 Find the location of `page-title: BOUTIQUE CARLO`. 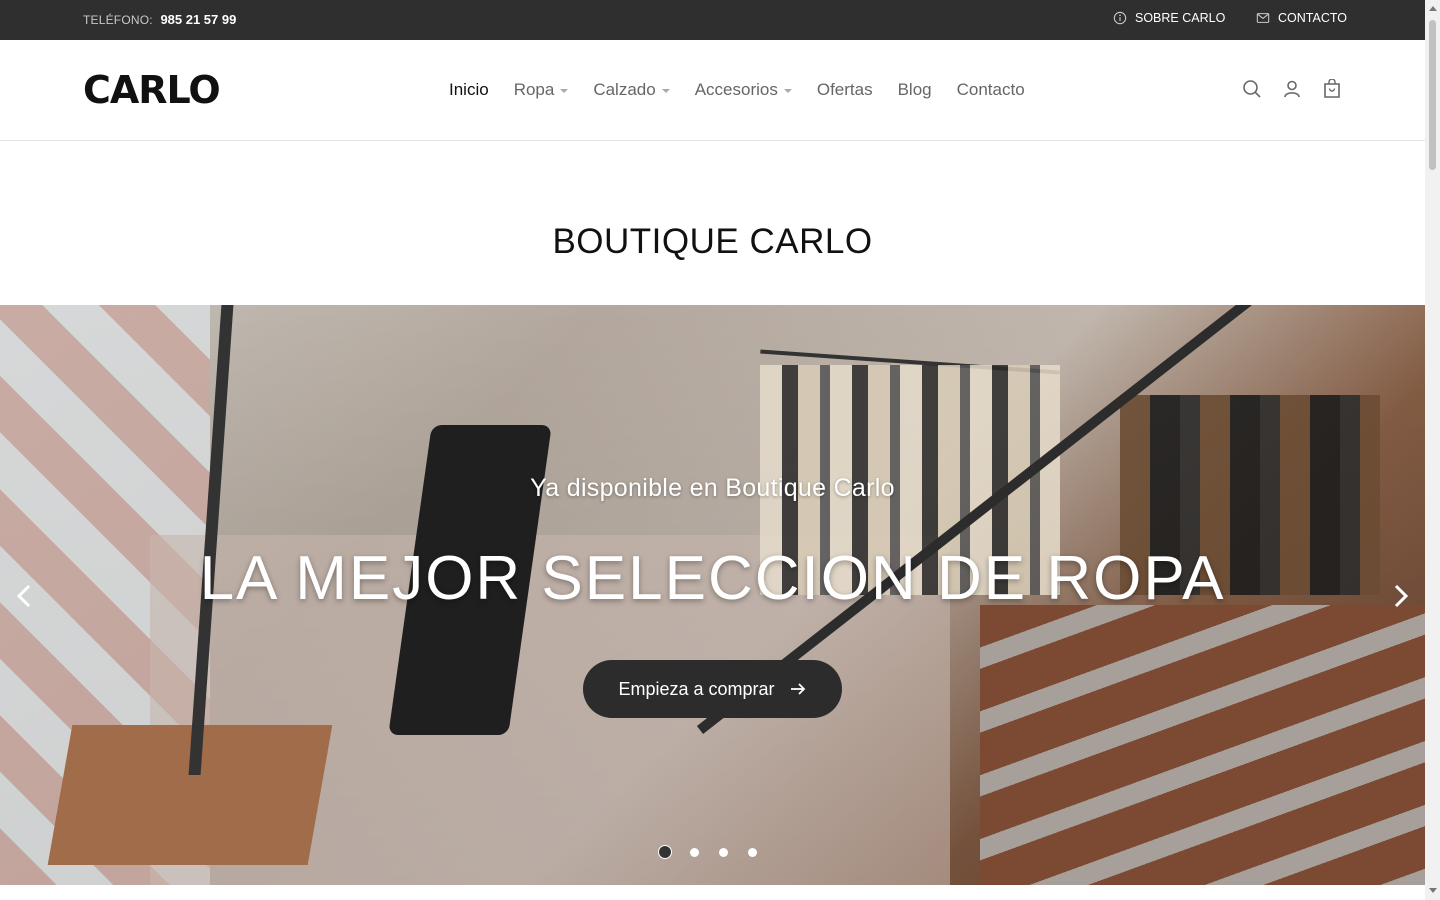

page-title: BOUTIQUE CARLO is located at coordinates (712, 241).